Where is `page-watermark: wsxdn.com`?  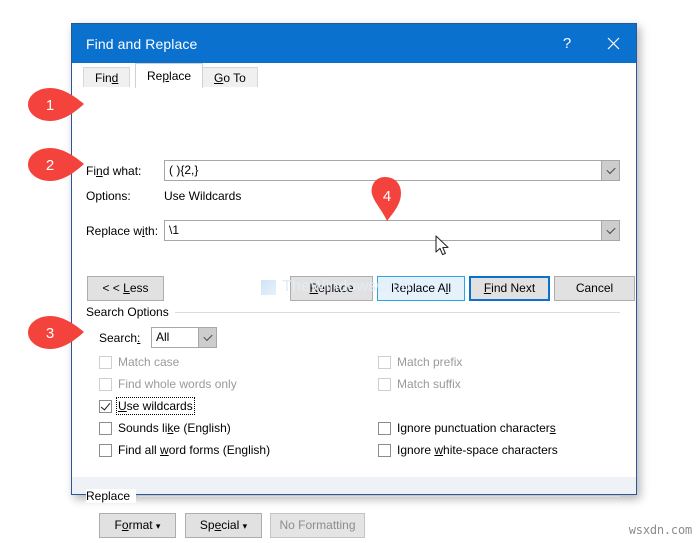
page-watermark: wsxdn.com is located at coordinates (660, 530).